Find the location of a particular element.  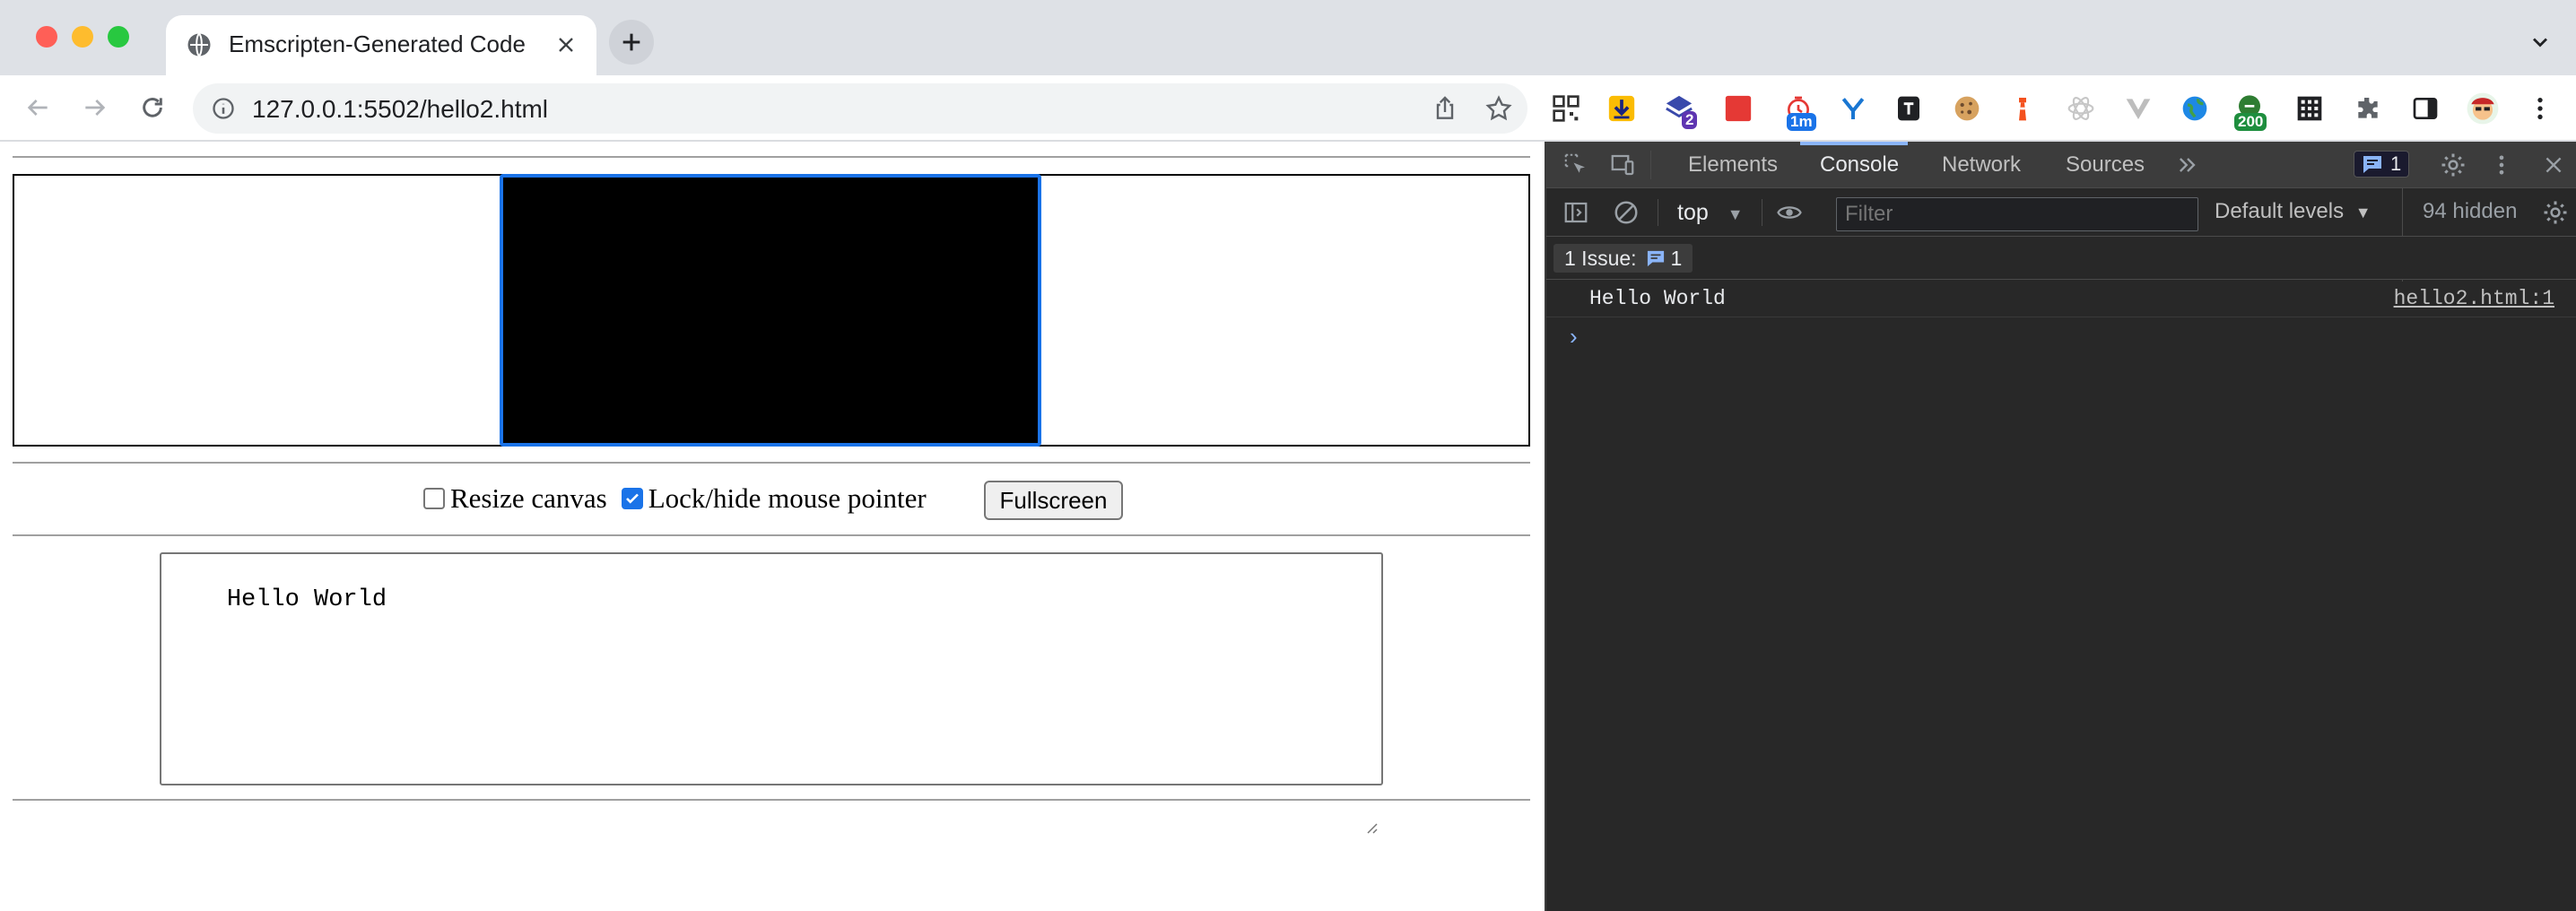

extension-react-icon is located at coordinates (2081, 108).